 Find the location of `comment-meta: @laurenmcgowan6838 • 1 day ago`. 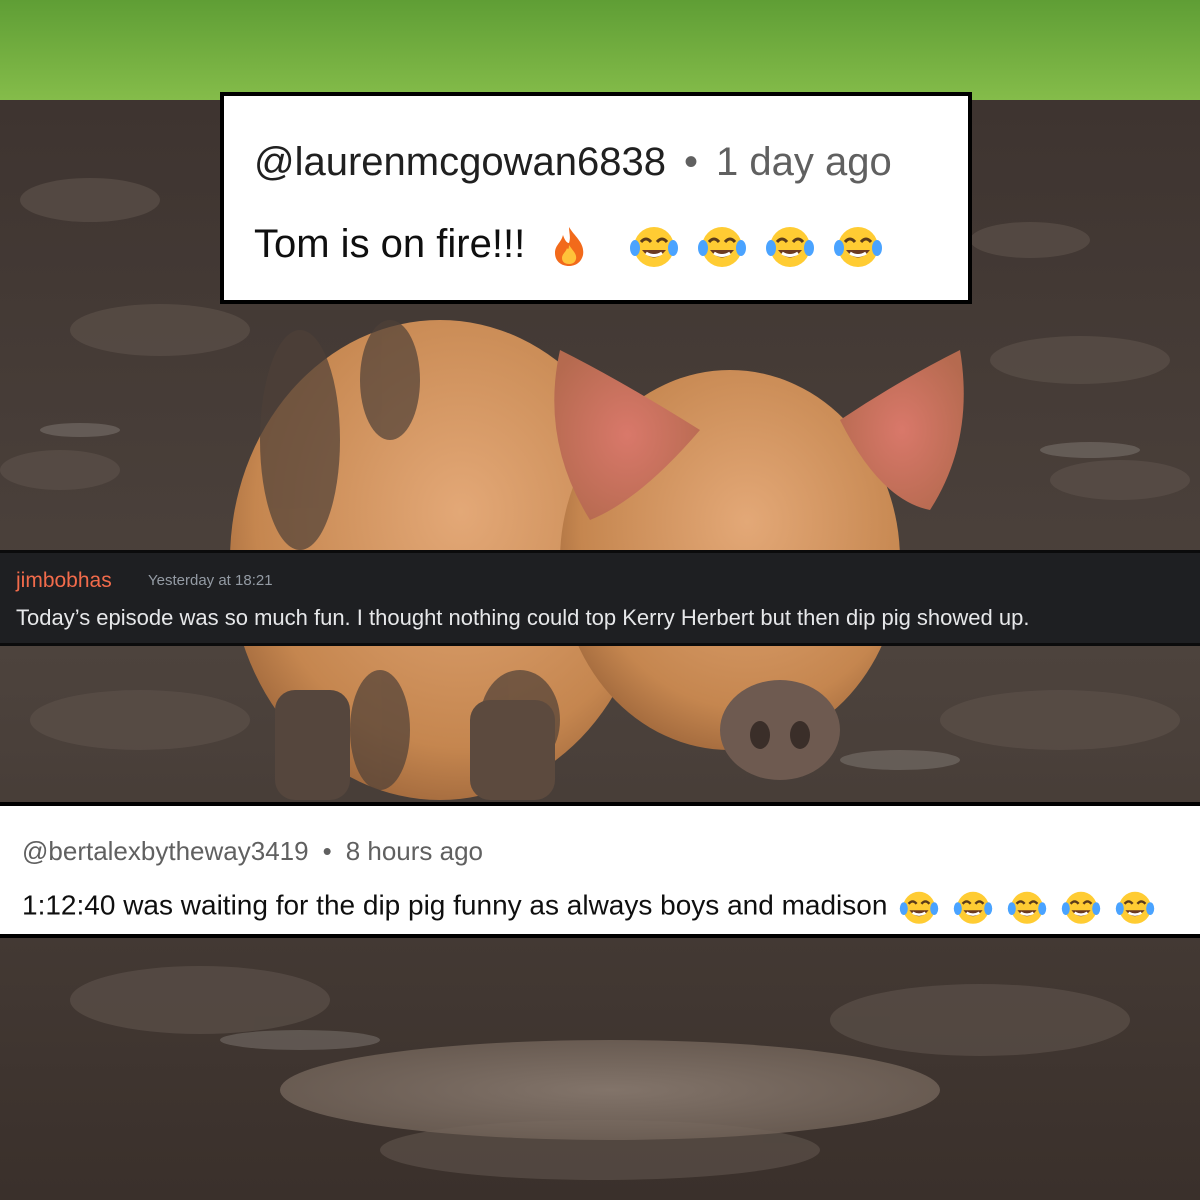

comment-meta: @laurenmcgowan6838 • 1 day ago is located at coordinates (573, 162).